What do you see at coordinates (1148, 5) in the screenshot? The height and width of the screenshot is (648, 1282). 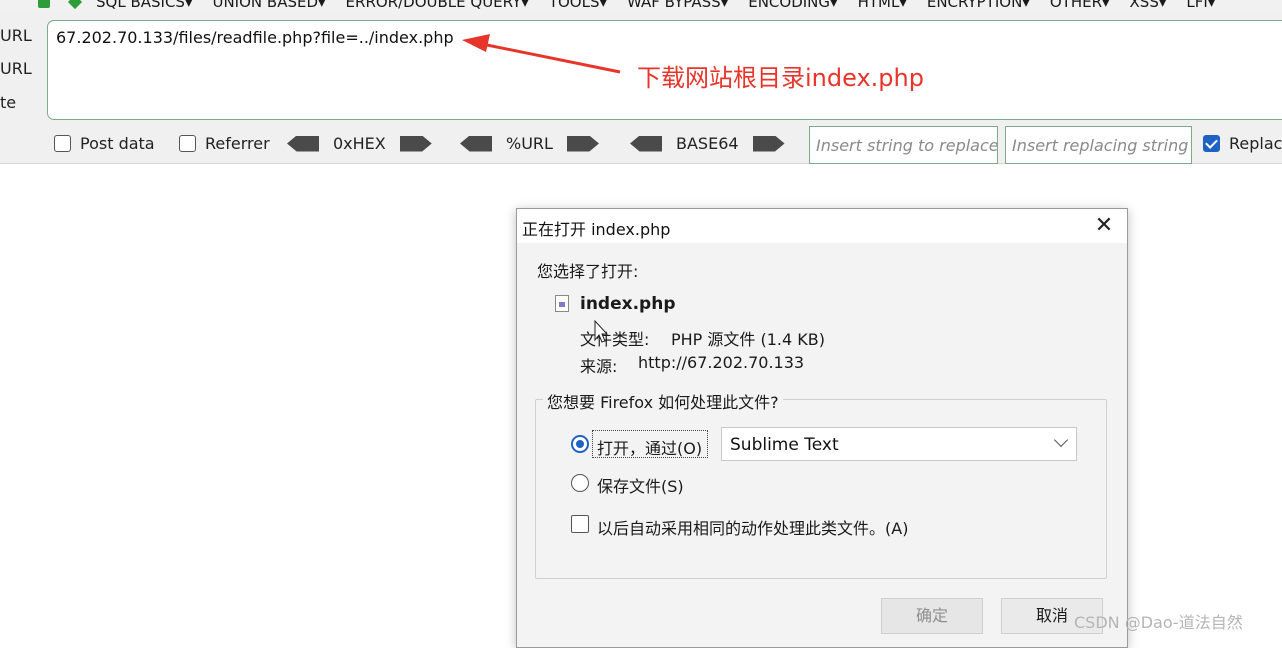 I see `menu-xss: XSS▾` at bounding box center [1148, 5].